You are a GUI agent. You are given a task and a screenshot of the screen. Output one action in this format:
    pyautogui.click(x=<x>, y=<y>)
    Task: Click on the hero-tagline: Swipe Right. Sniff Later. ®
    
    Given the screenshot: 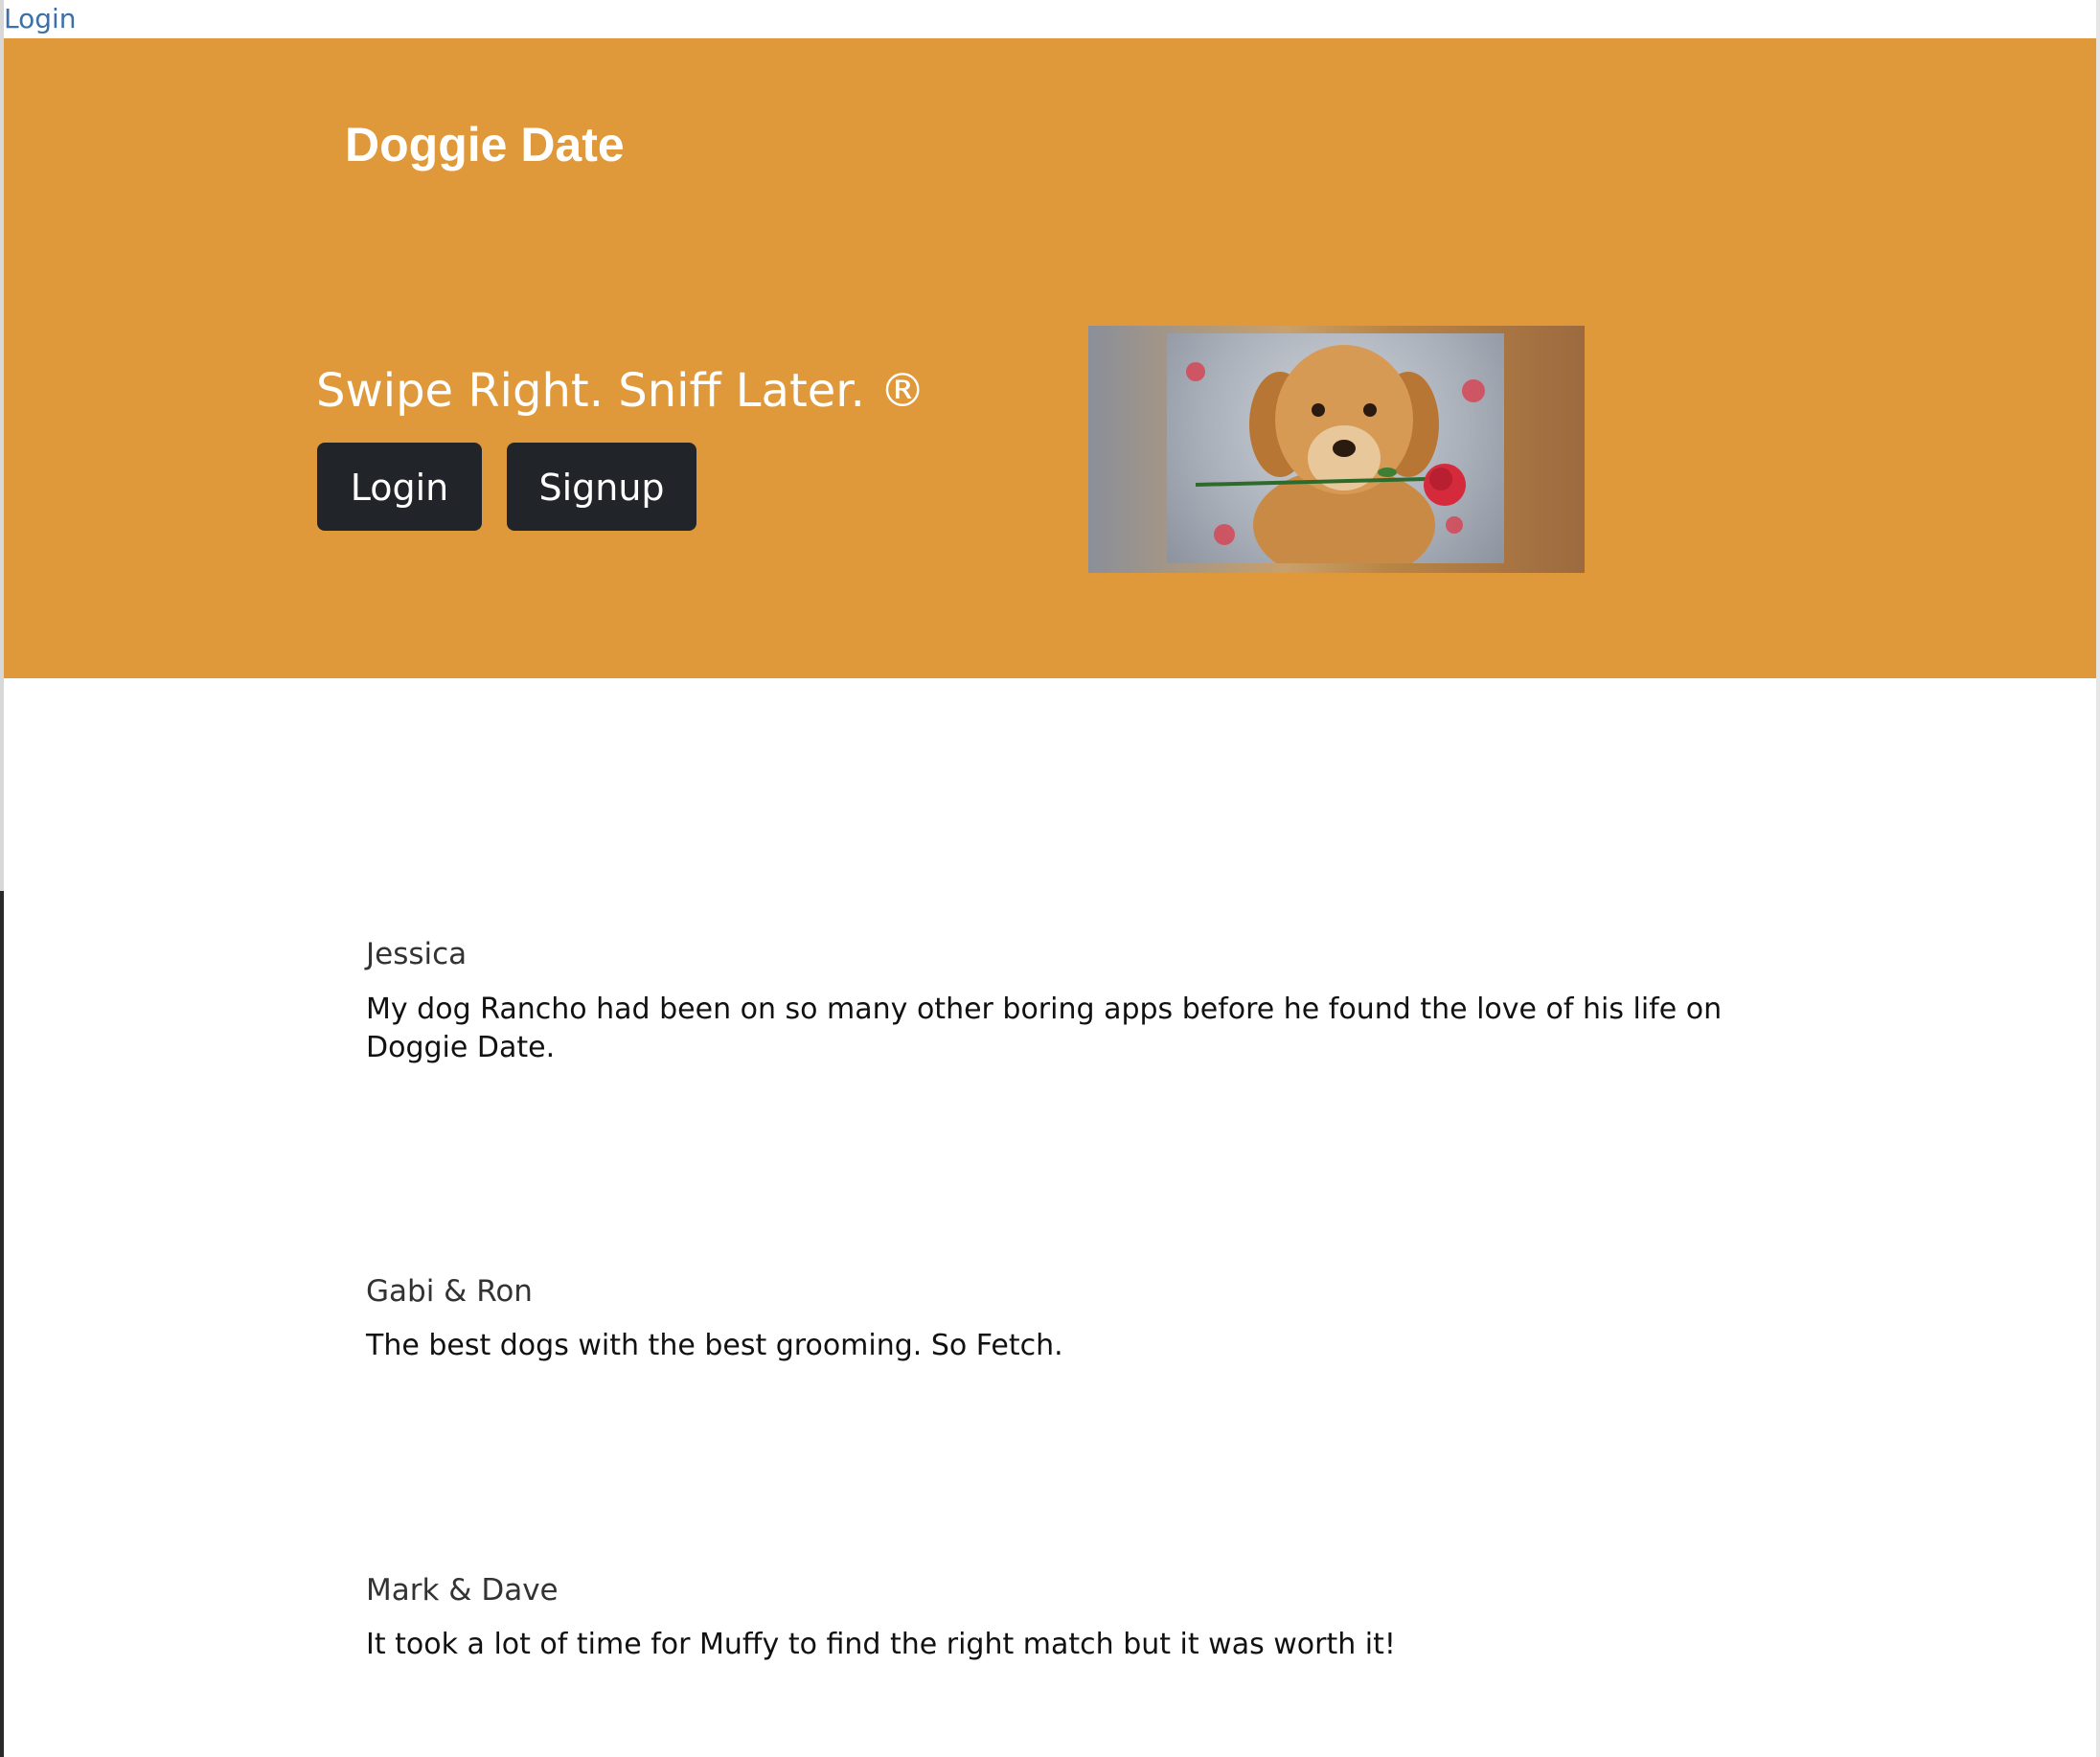 What is the action you would take?
    pyautogui.click(x=621, y=391)
    